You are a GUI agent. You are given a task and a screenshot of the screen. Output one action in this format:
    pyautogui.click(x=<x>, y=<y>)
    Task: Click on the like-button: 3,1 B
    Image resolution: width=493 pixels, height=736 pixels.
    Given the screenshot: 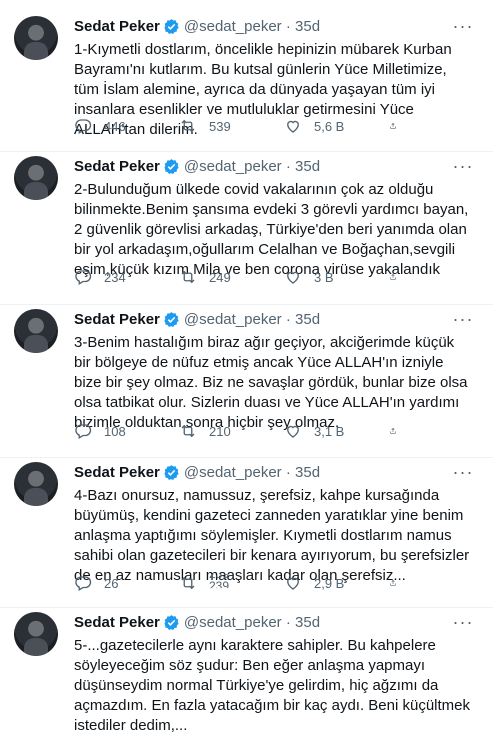 What is the action you would take?
    pyautogui.click(x=336, y=431)
    